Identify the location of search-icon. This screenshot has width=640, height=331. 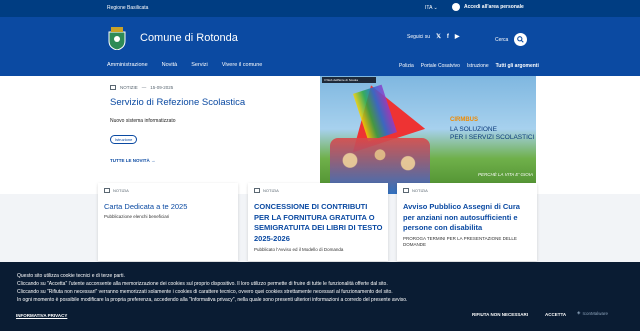
(521, 39).